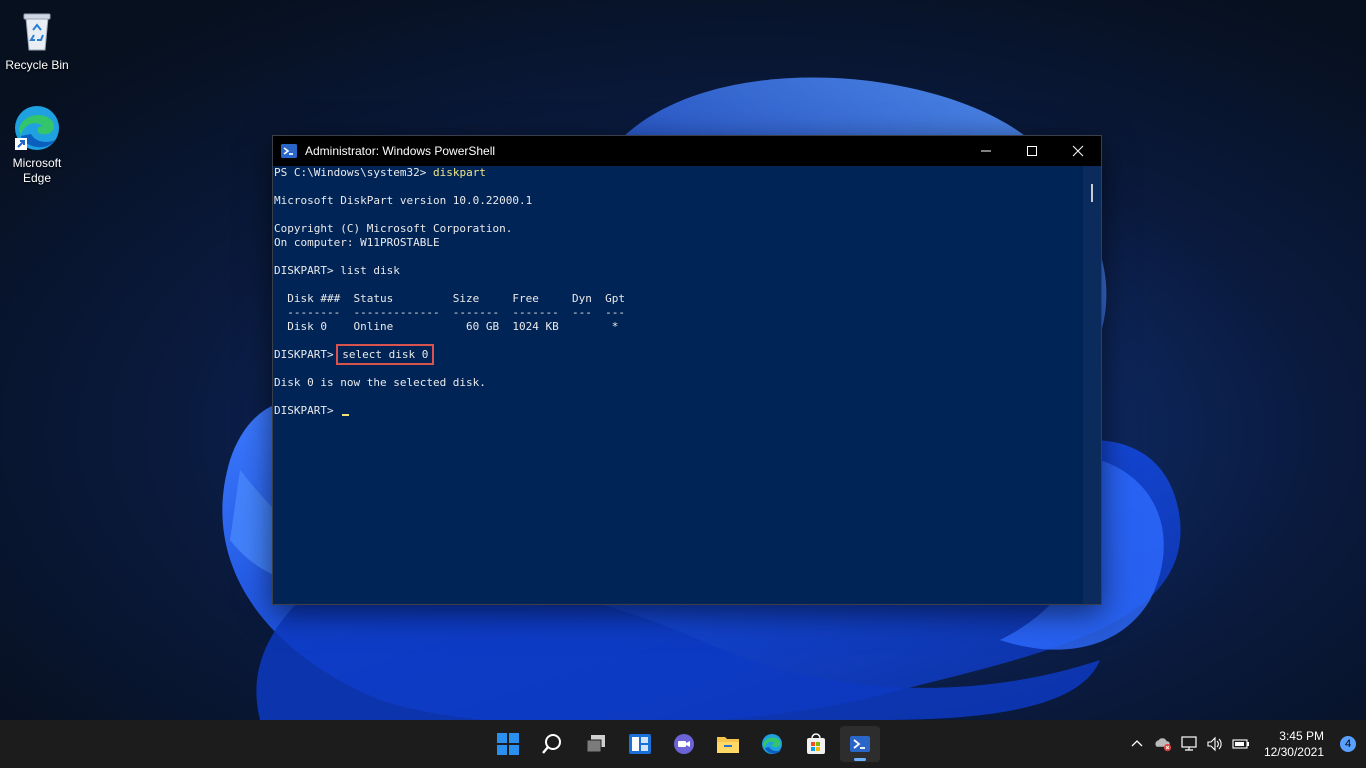 The height and width of the screenshot is (768, 1366). What do you see at coordinates (380, 172) in the screenshot?
I see `console-line: PS C:\Windows\system32> diskpart` at bounding box center [380, 172].